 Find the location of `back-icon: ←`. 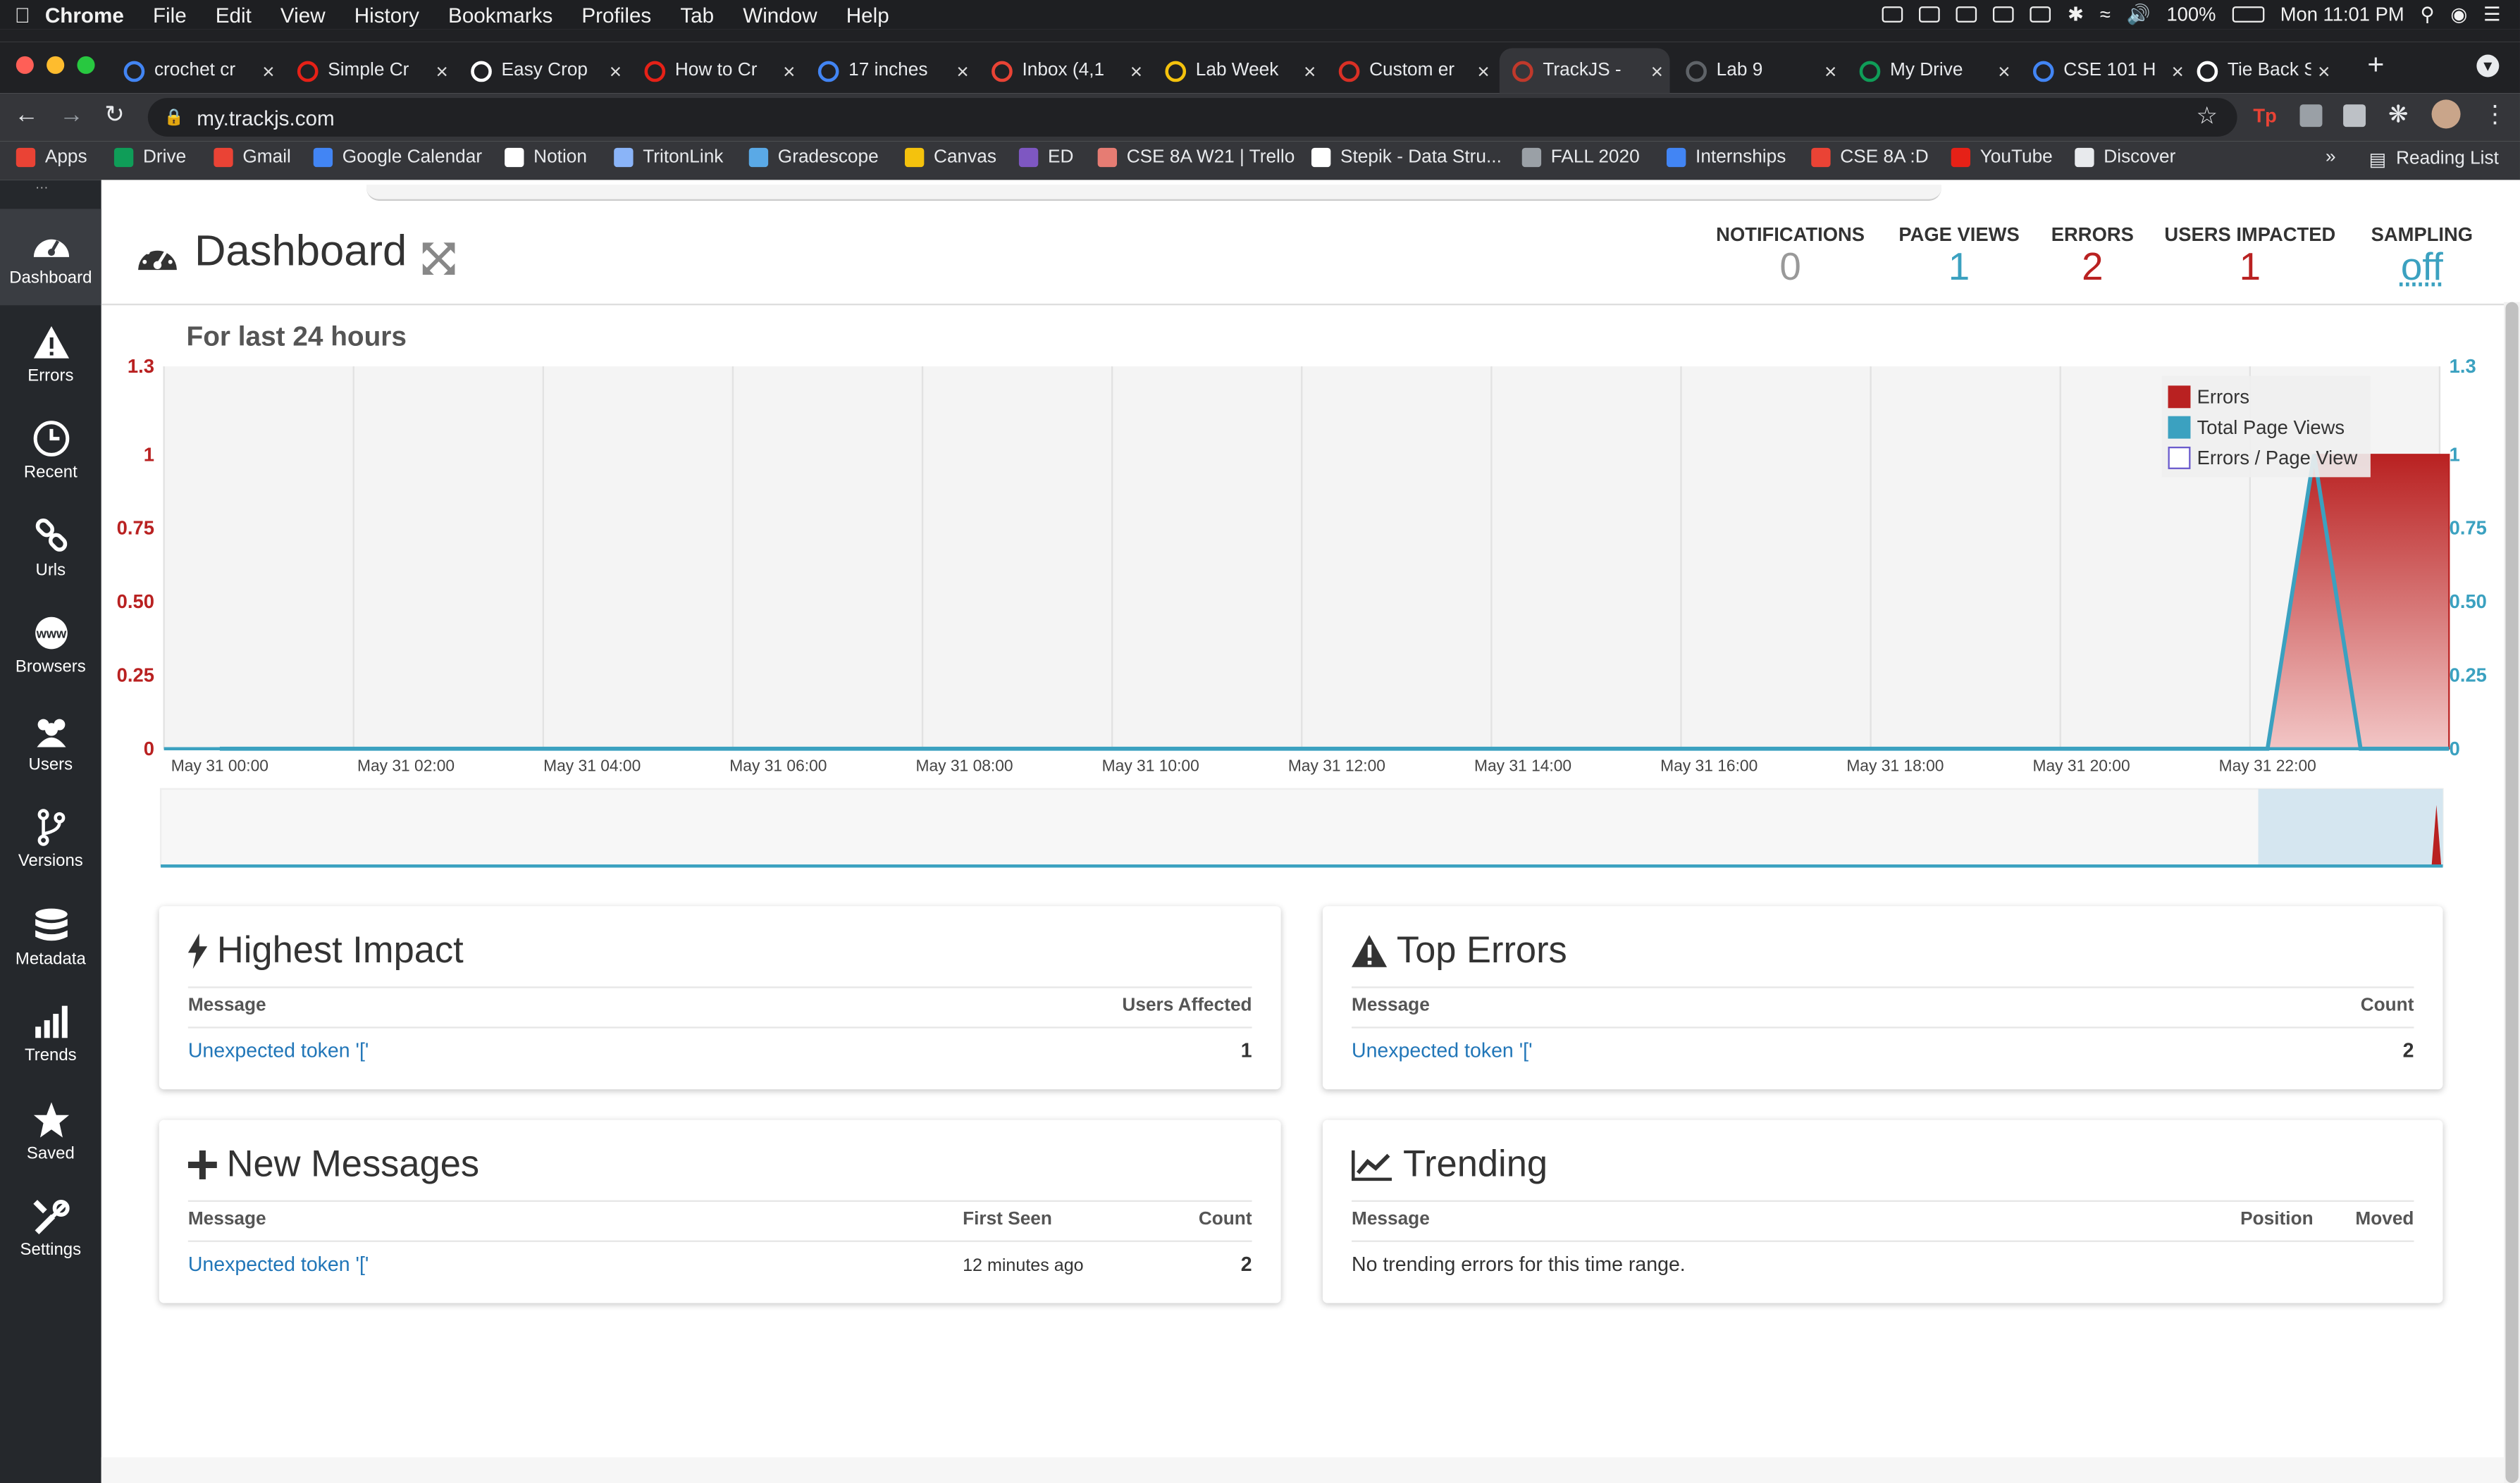

back-icon: ← is located at coordinates (27, 115).